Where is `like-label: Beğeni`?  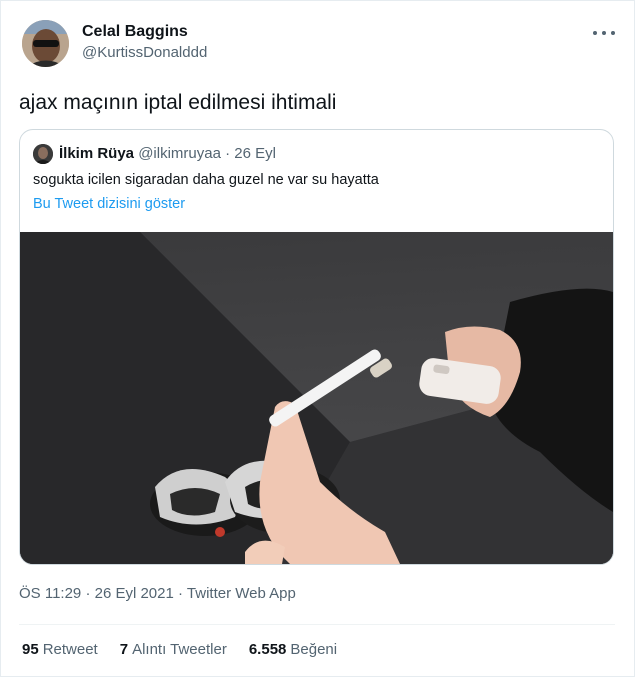
like-label: Beğeni is located at coordinates (314, 649).